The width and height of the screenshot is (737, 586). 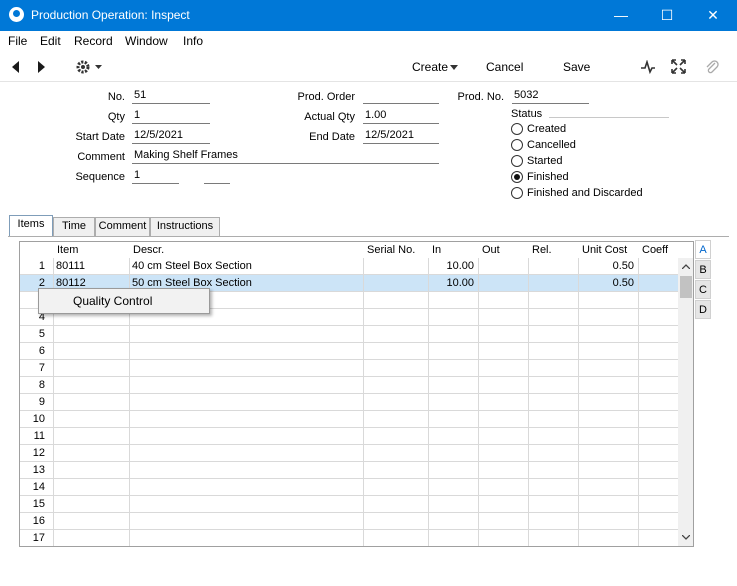 What do you see at coordinates (517, 177) in the screenshot?
I see `status-finished-radio` at bounding box center [517, 177].